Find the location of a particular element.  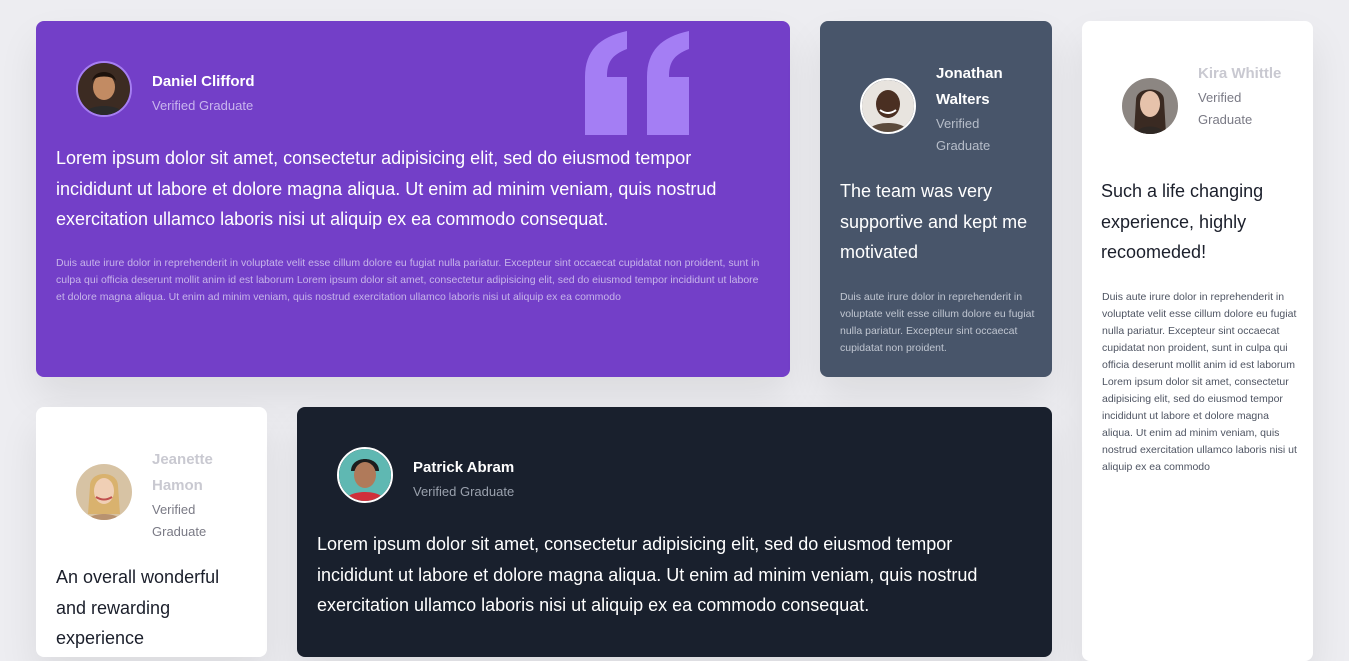

author-name: Jonathan Walters is located at coordinates (969, 86).